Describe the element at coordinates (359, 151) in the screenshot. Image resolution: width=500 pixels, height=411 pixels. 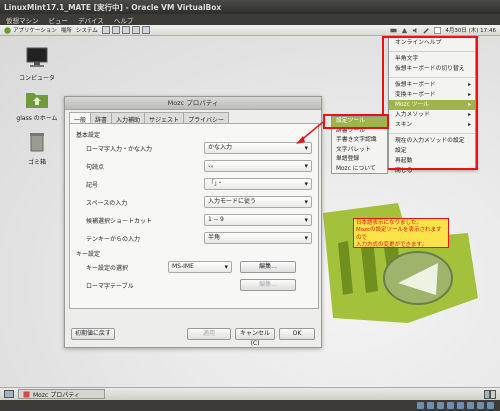
I see `submenu-item-character-palette: 文字パレット` at that location.